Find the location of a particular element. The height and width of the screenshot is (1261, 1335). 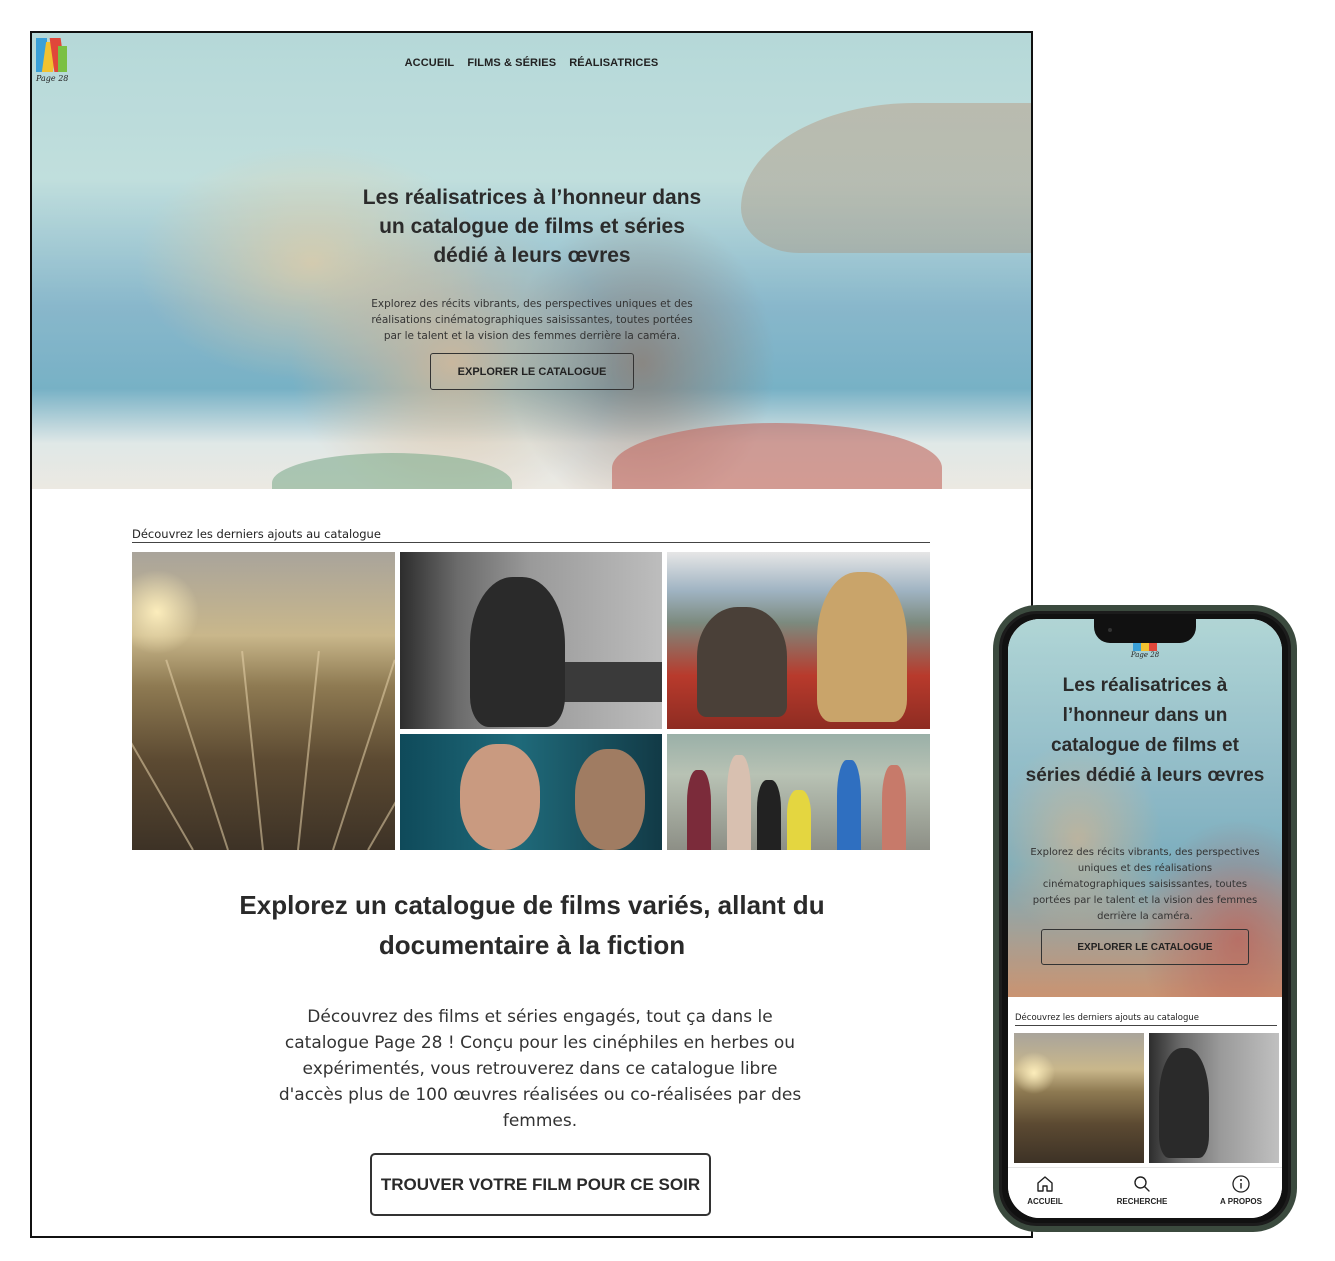

nav-films-series: FILMS & SÉRIES is located at coordinates (511, 63).